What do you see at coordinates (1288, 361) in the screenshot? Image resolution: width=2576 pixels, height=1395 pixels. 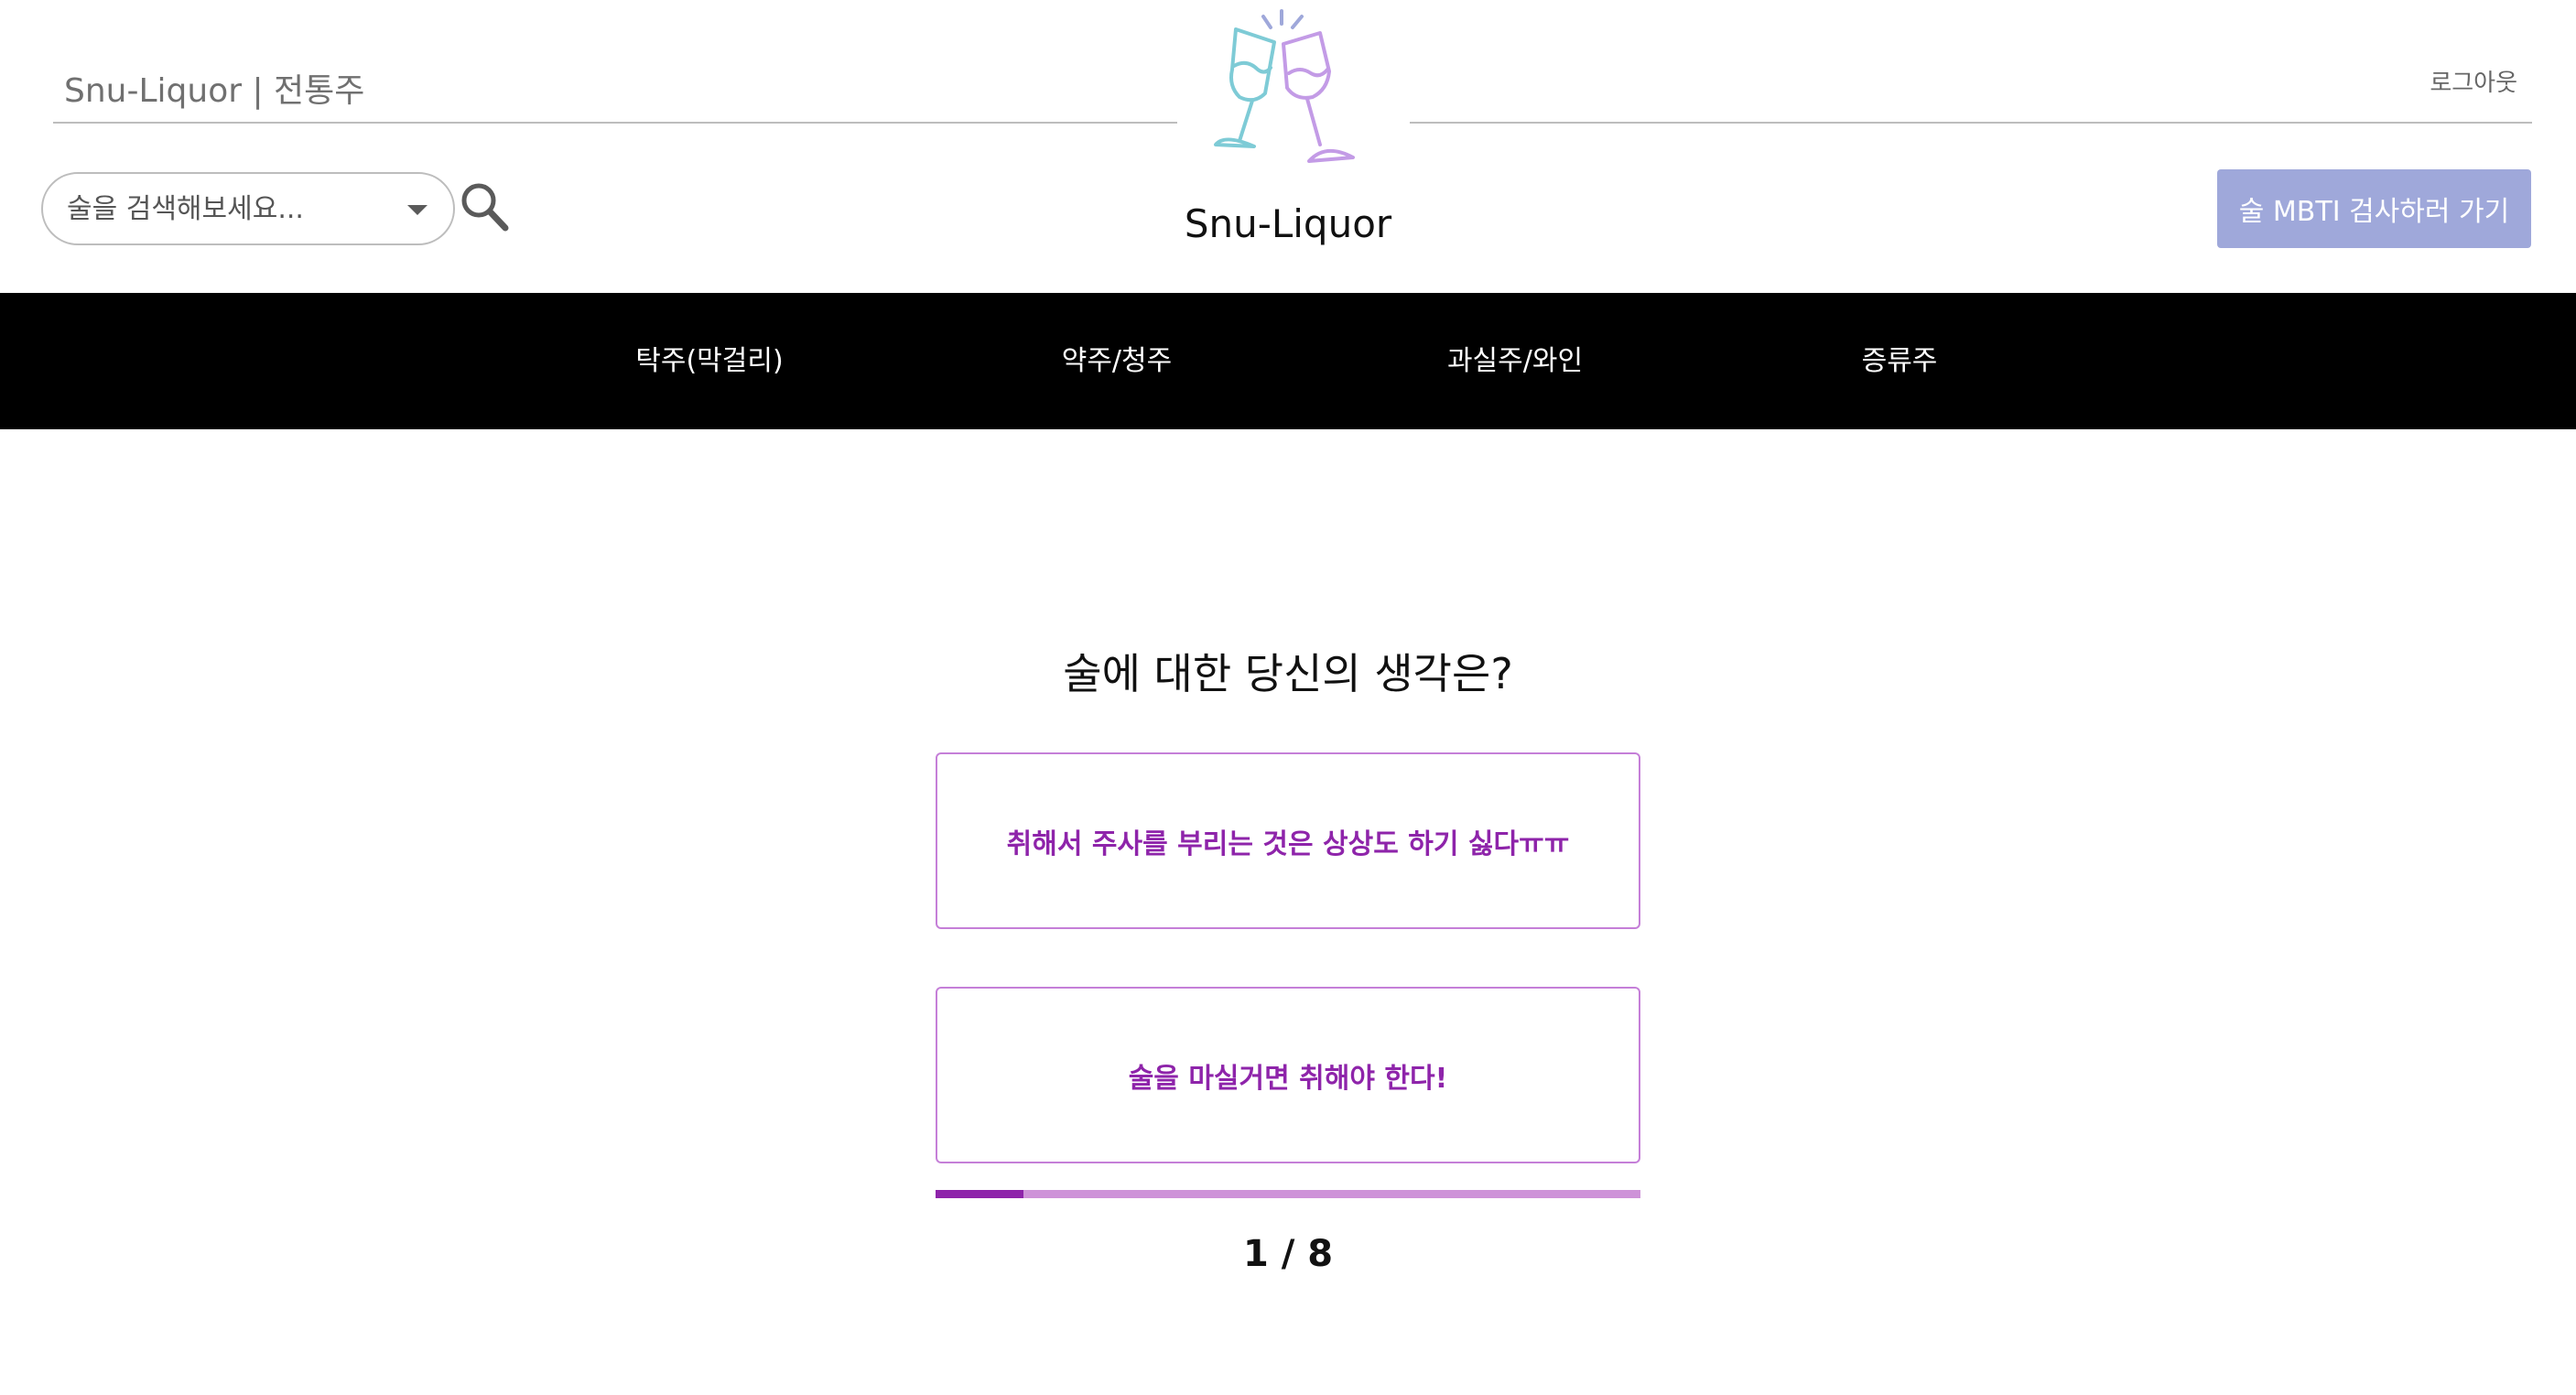 I see `category-nav: 탁주(막걸리) 약주/청주 과실주/와인 증류주` at bounding box center [1288, 361].